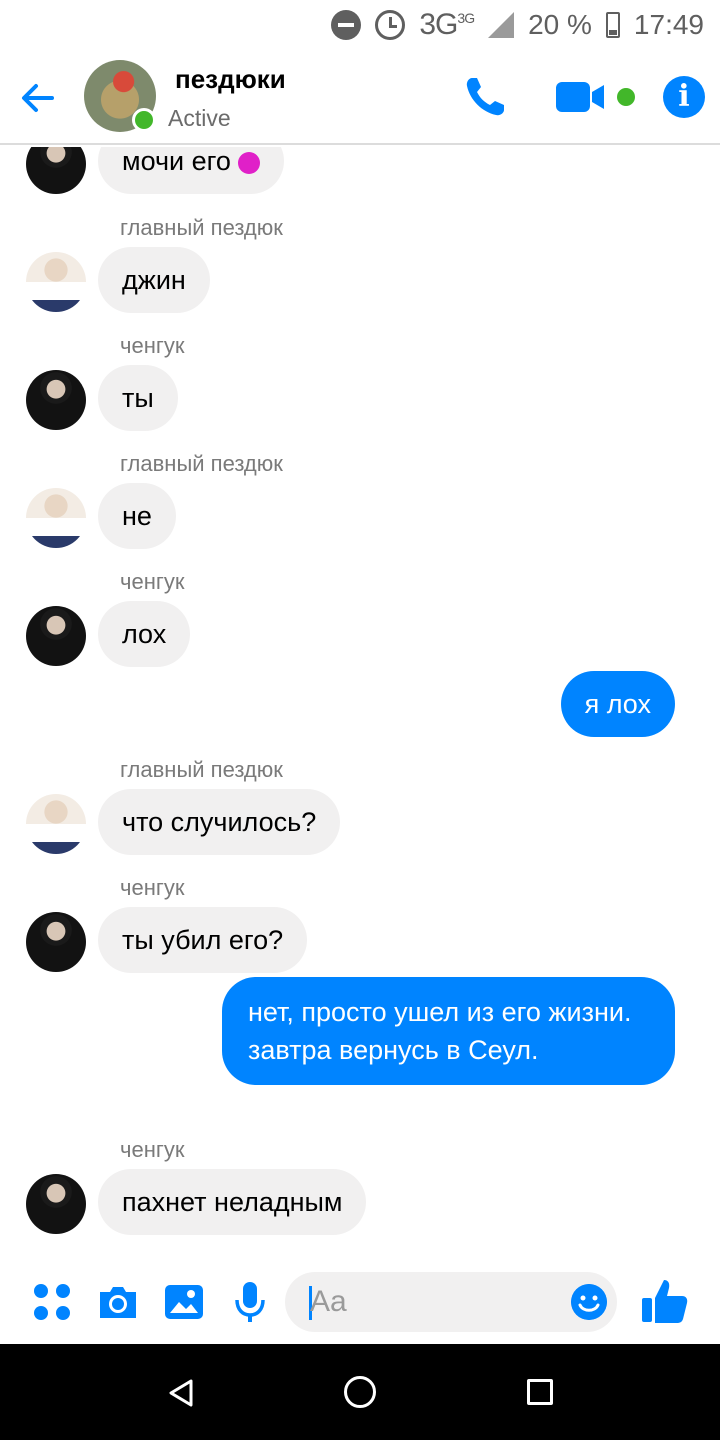 Image resolution: width=720 pixels, height=1440 pixels. Describe the element at coordinates (230, 79) in the screenshot. I see `chat-title: пездюки` at that location.